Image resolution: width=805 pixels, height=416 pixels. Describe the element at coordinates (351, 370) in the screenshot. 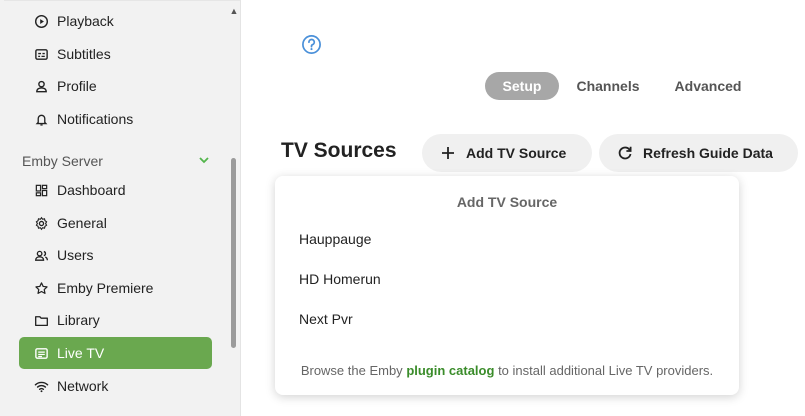

I see `footer-text-pre: Browse the Emby` at that location.